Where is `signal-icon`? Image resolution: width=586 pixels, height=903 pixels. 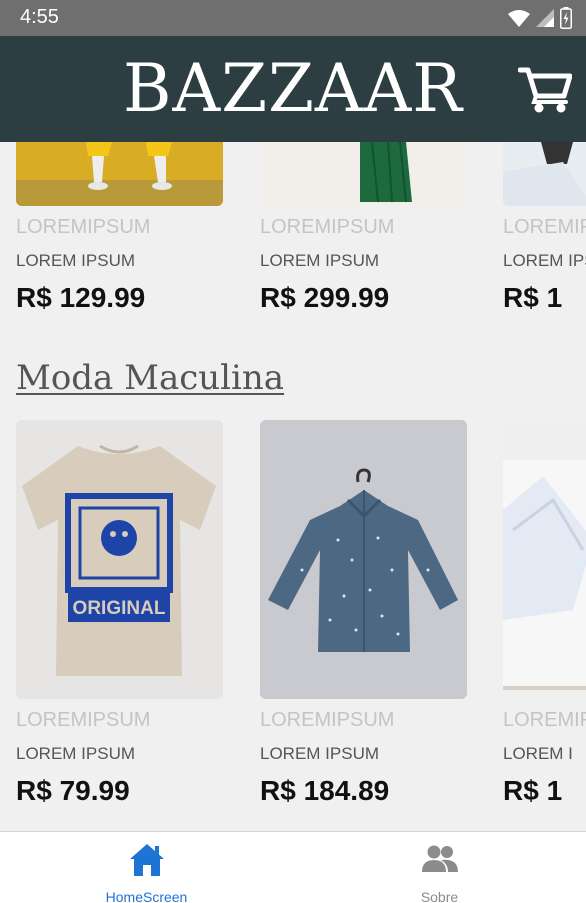
signal-icon is located at coordinates (545, 18).